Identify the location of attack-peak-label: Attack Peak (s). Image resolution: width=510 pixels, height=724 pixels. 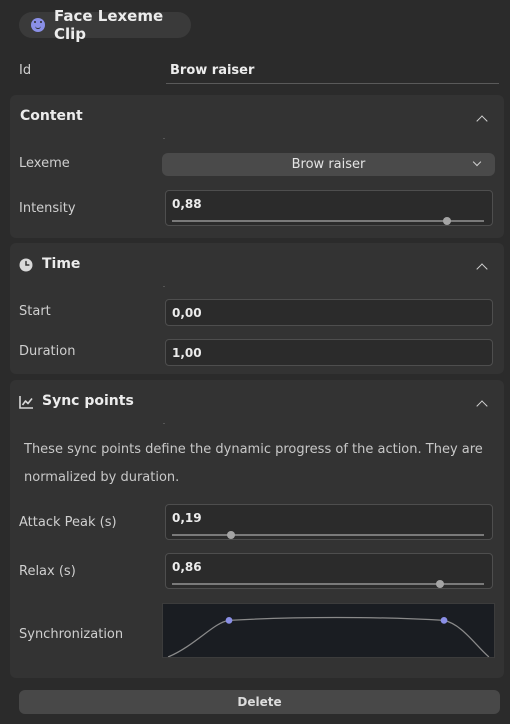
(68, 522).